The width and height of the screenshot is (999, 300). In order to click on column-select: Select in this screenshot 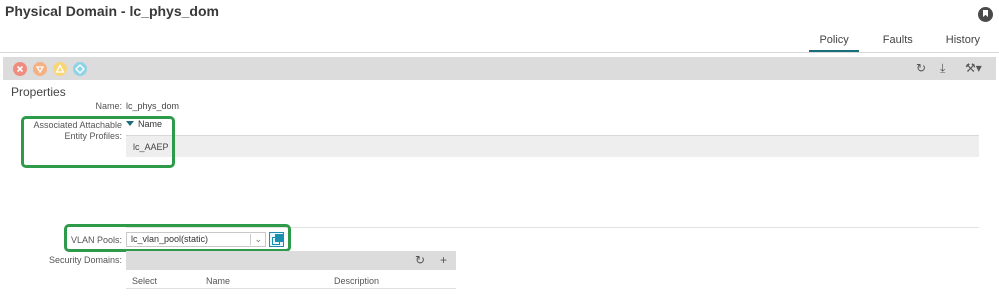, I will do `click(144, 281)`.